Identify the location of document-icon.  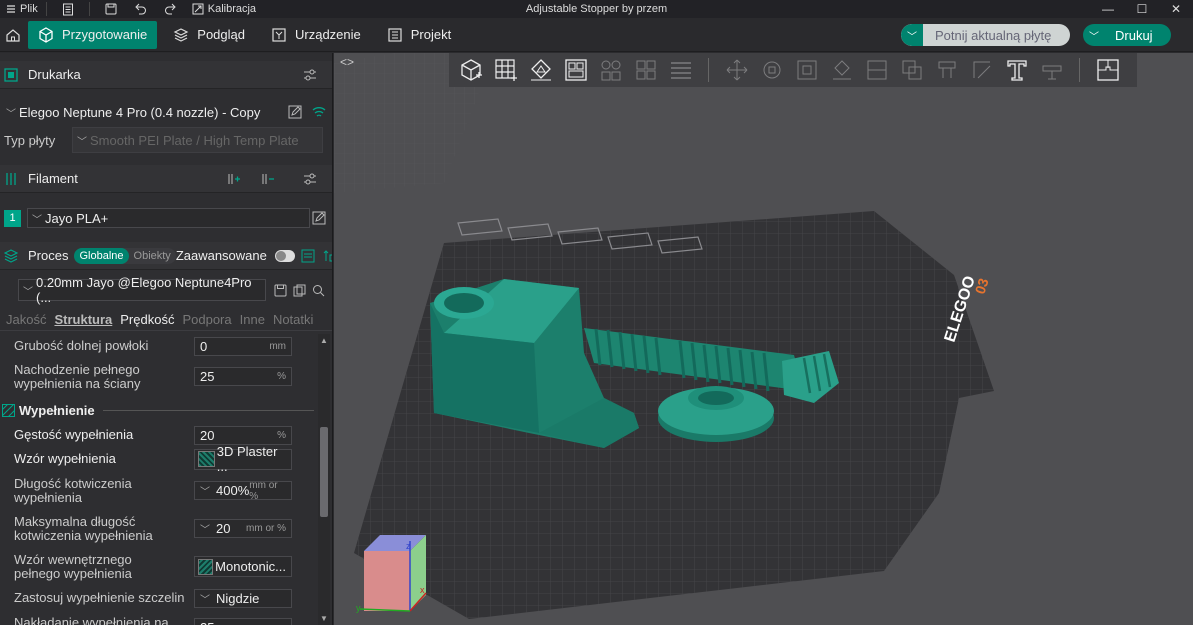
(68, 9).